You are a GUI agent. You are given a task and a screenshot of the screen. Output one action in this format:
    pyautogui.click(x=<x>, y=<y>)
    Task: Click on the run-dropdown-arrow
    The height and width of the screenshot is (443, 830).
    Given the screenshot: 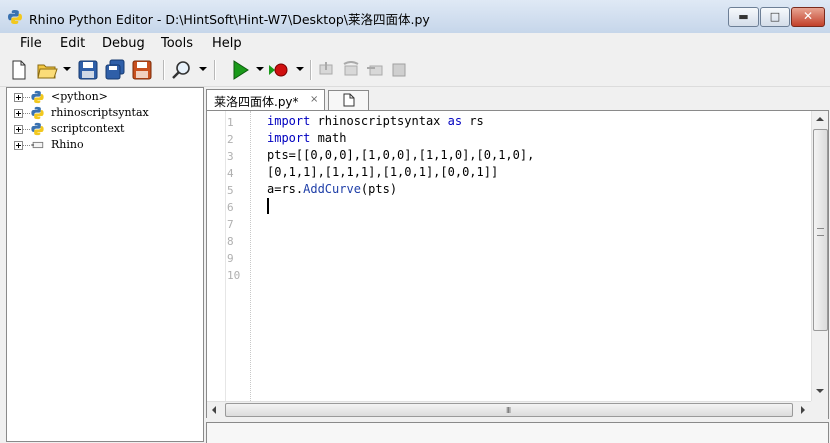 What is the action you would take?
    pyautogui.click(x=260, y=69)
    